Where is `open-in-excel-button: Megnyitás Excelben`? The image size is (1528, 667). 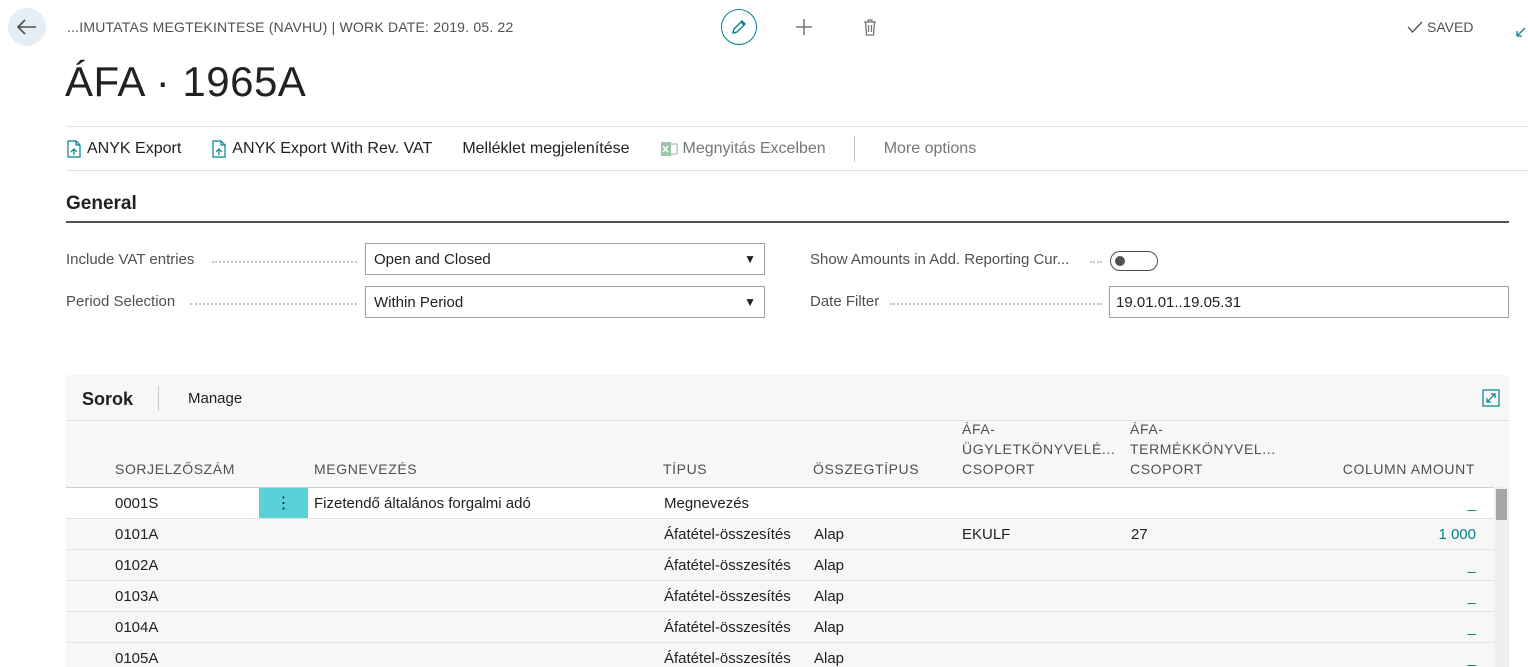
open-in-excel-button: Megnyitás Excelben is located at coordinates (743, 149).